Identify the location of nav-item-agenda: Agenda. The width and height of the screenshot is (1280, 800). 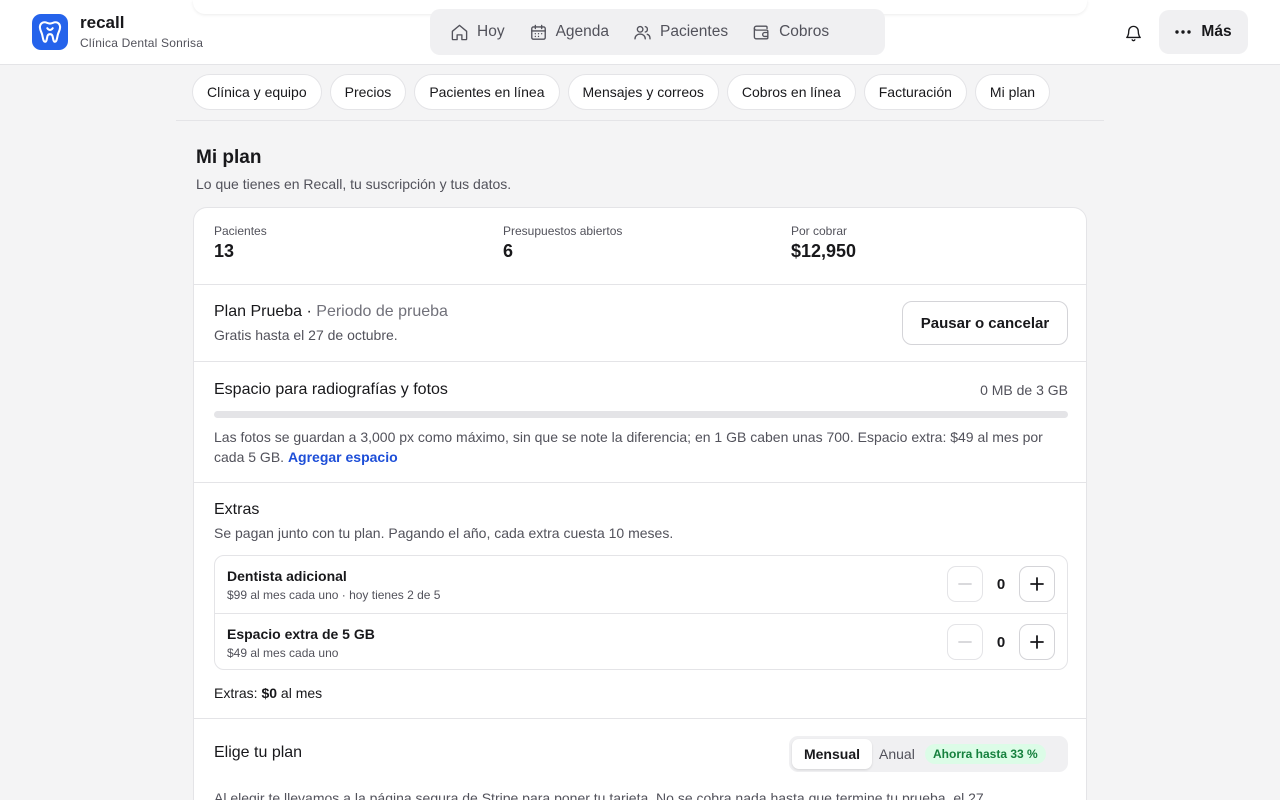
(569, 32).